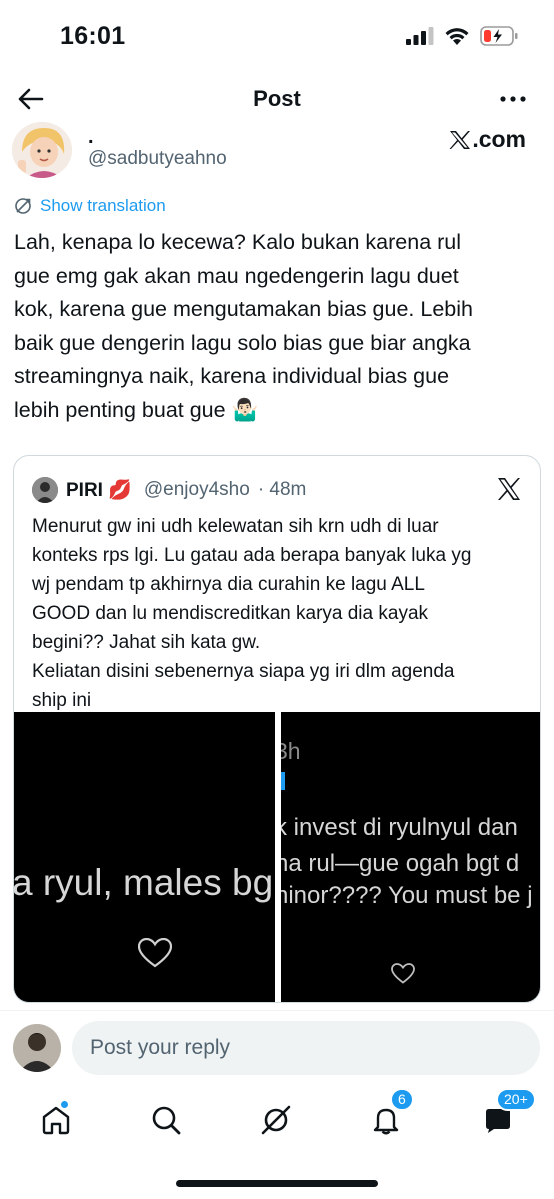 This screenshot has height=1199, width=554. I want to click on reply-composer, so click(277, 1048).